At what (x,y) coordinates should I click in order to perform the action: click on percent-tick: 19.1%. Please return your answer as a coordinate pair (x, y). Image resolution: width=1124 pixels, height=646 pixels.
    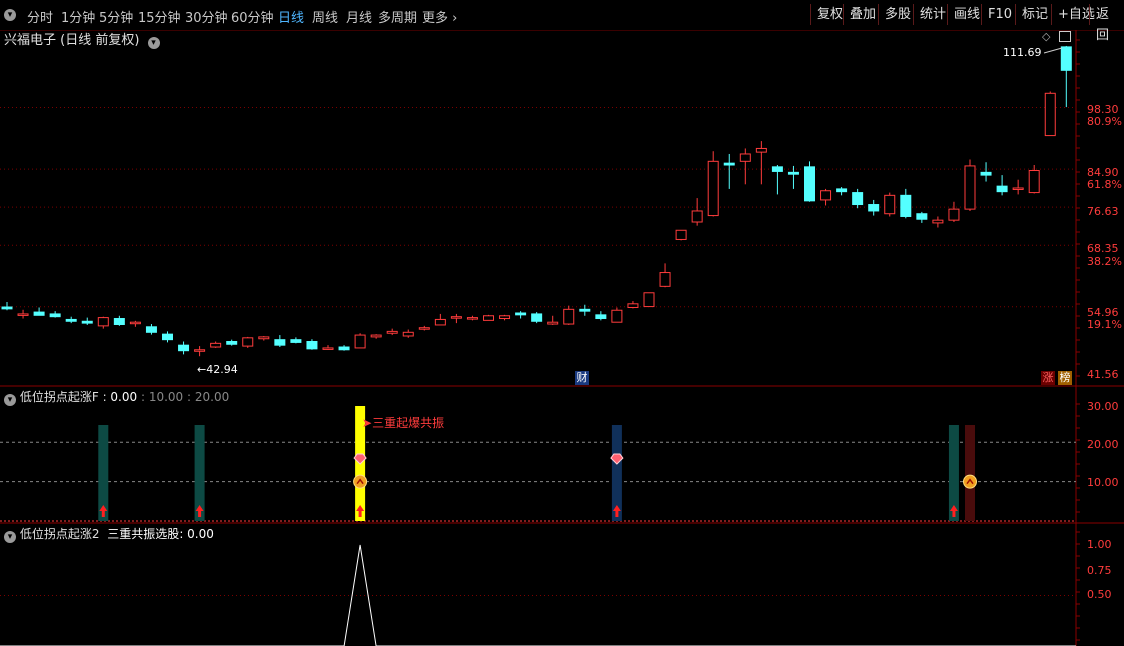
    Looking at the image, I should click on (1104, 324).